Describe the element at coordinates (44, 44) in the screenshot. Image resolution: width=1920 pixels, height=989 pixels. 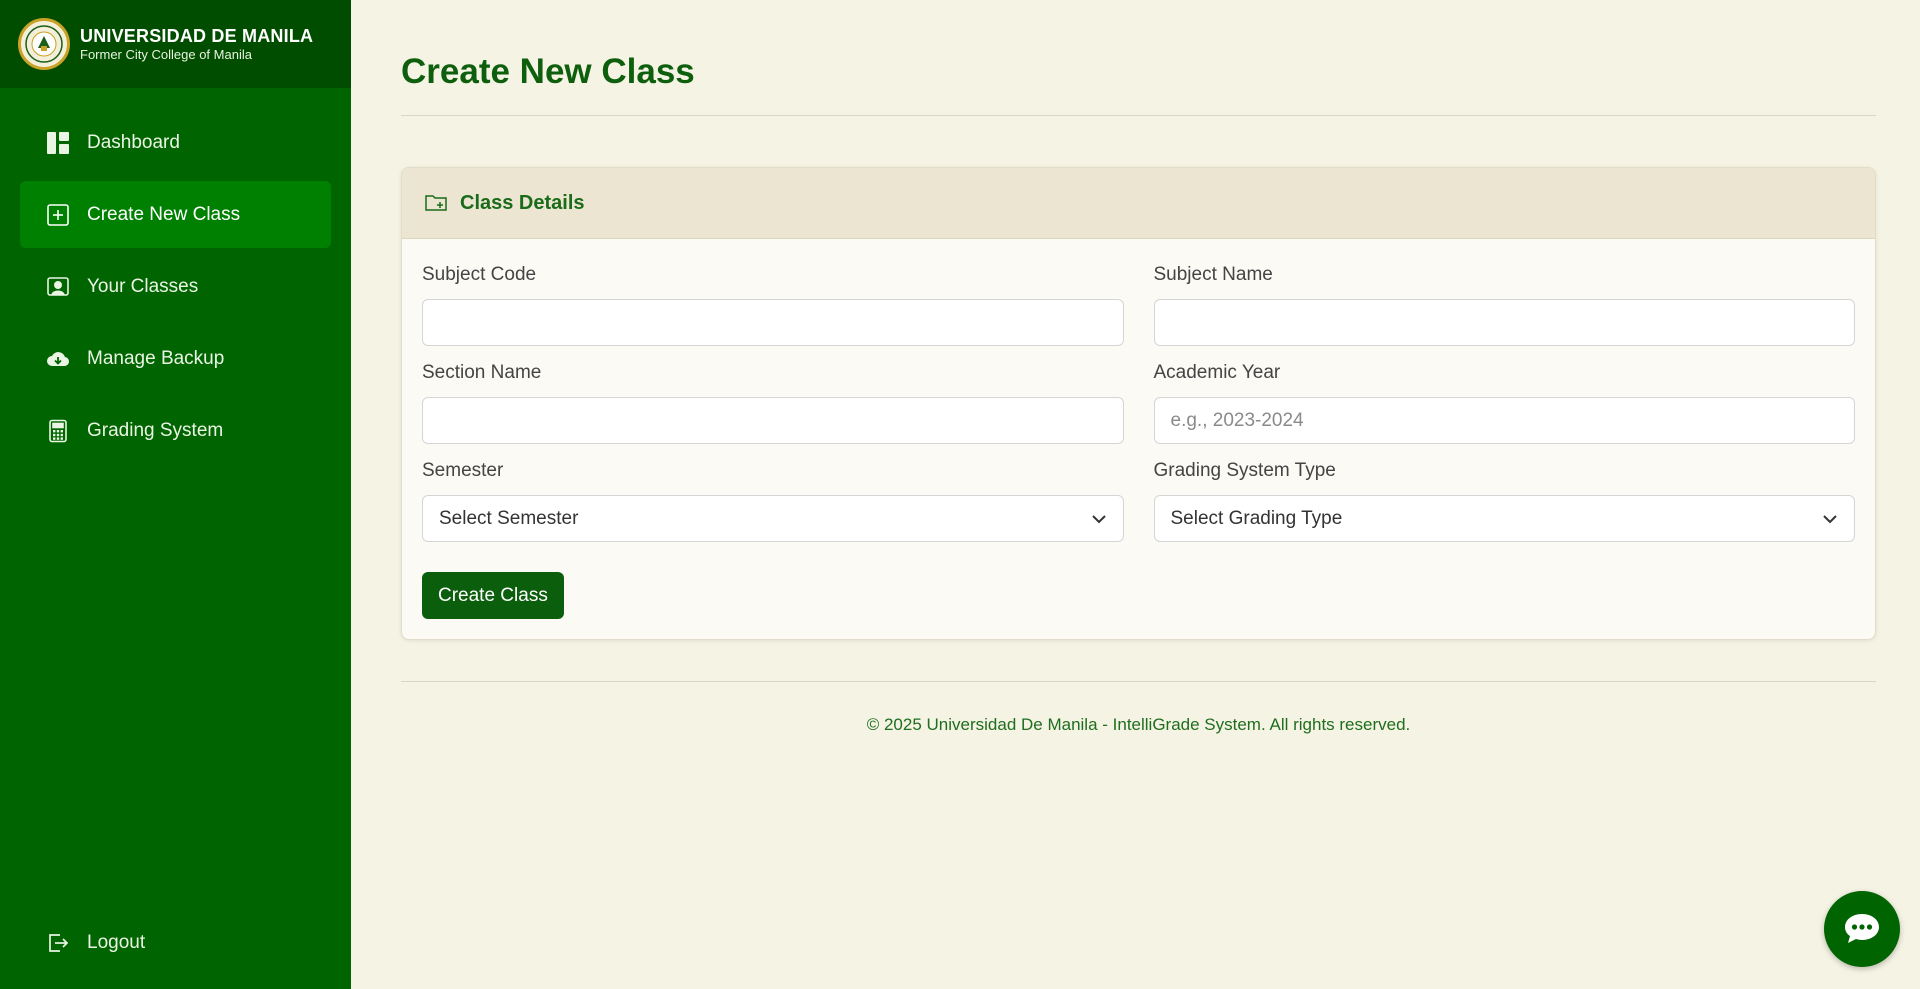
I see `university-seal-logo` at that location.